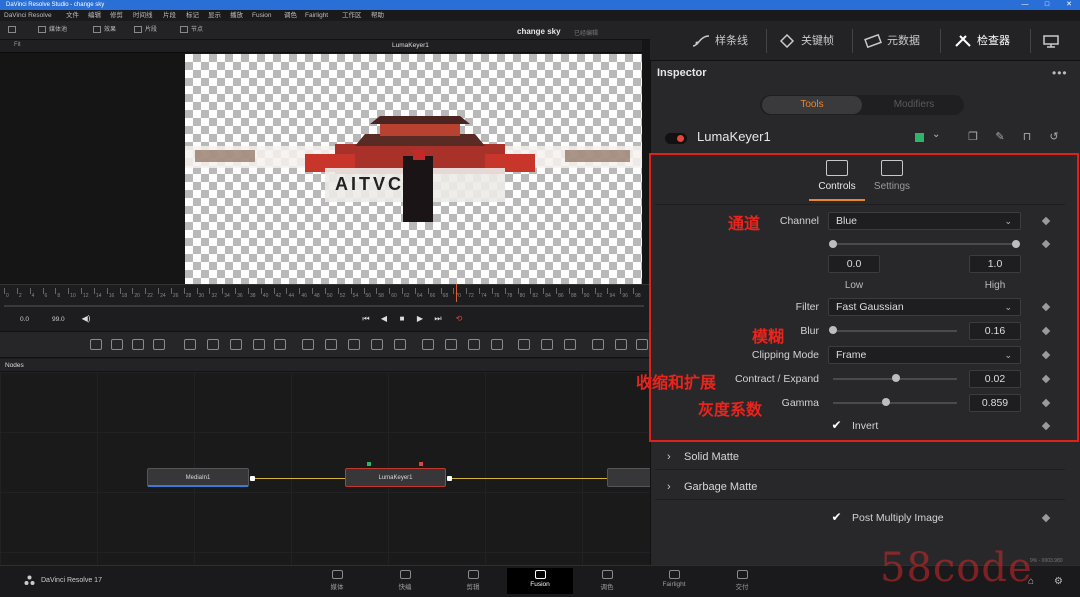 Image resolution: width=1080 pixels, height=597 pixels. Describe the element at coordinates (1000, 137) in the screenshot. I see `pin-icon: ✎` at that location.